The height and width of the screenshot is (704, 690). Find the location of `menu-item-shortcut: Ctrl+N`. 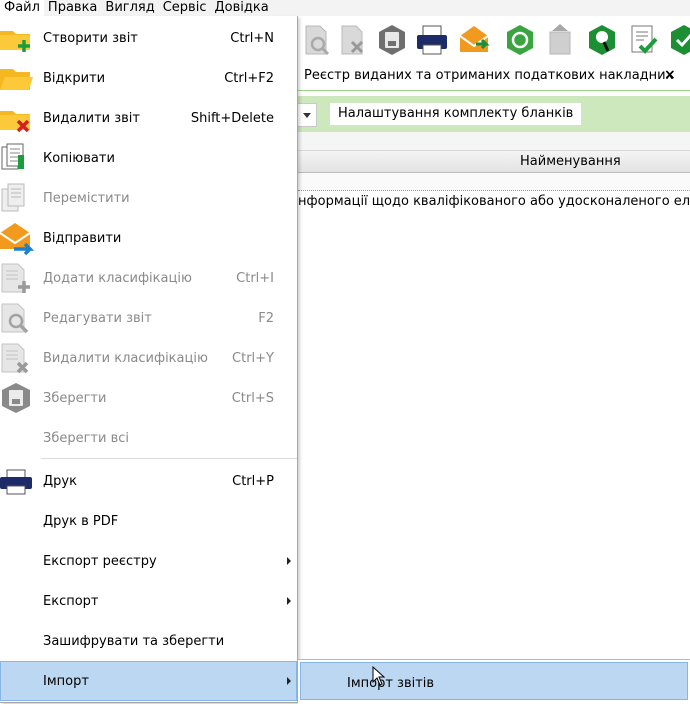

menu-item-shortcut: Ctrl+N is located at coordinates (252, 38).